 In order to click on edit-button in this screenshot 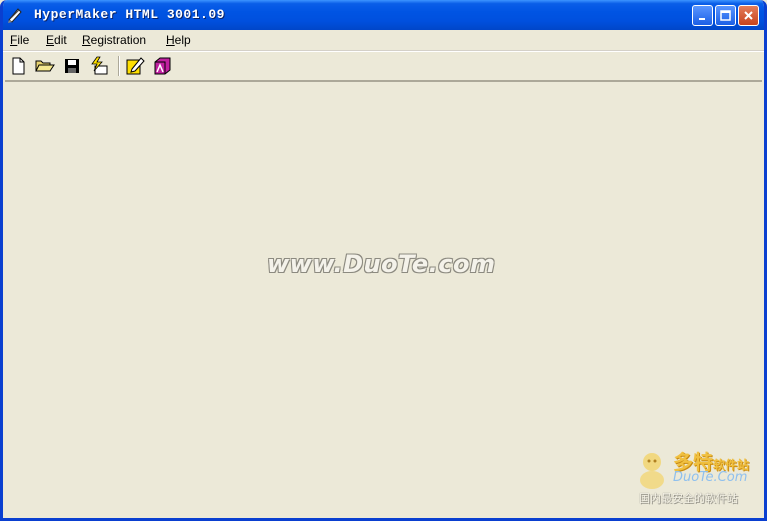, I will do `click(135, 66)`.